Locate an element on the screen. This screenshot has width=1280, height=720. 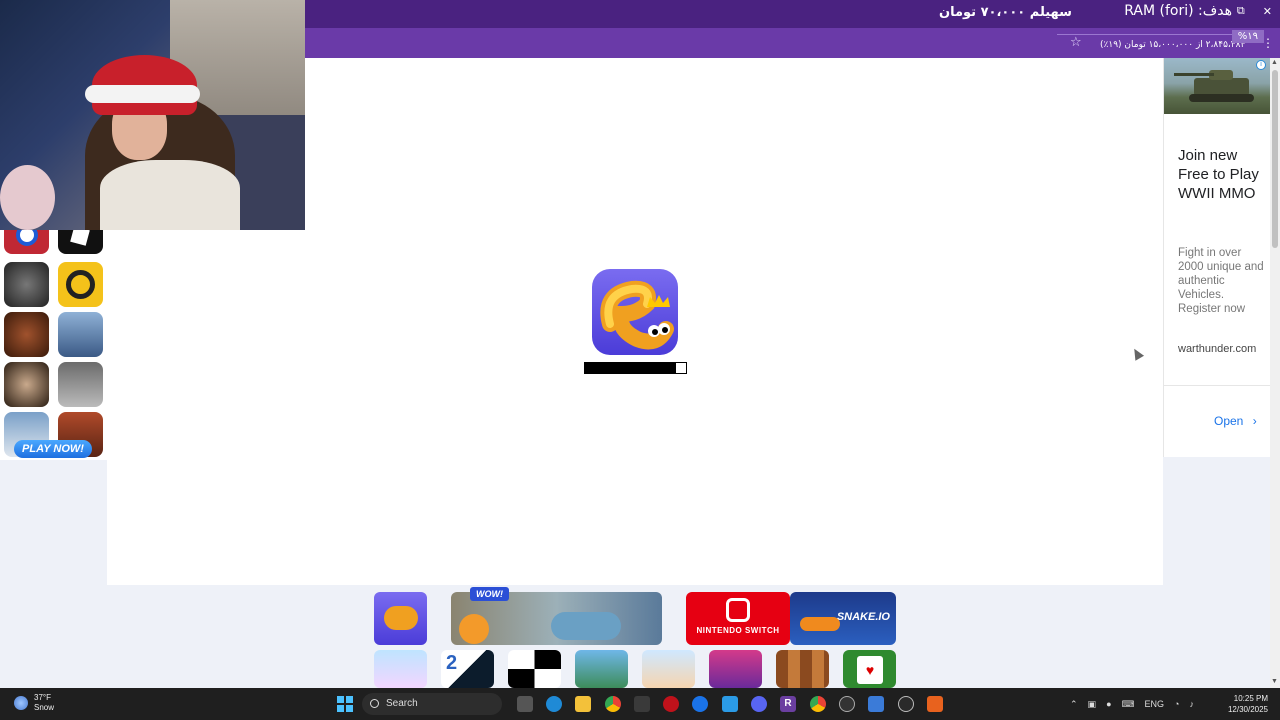
scrollbar-thumb is located at coordinates (1275, 159).